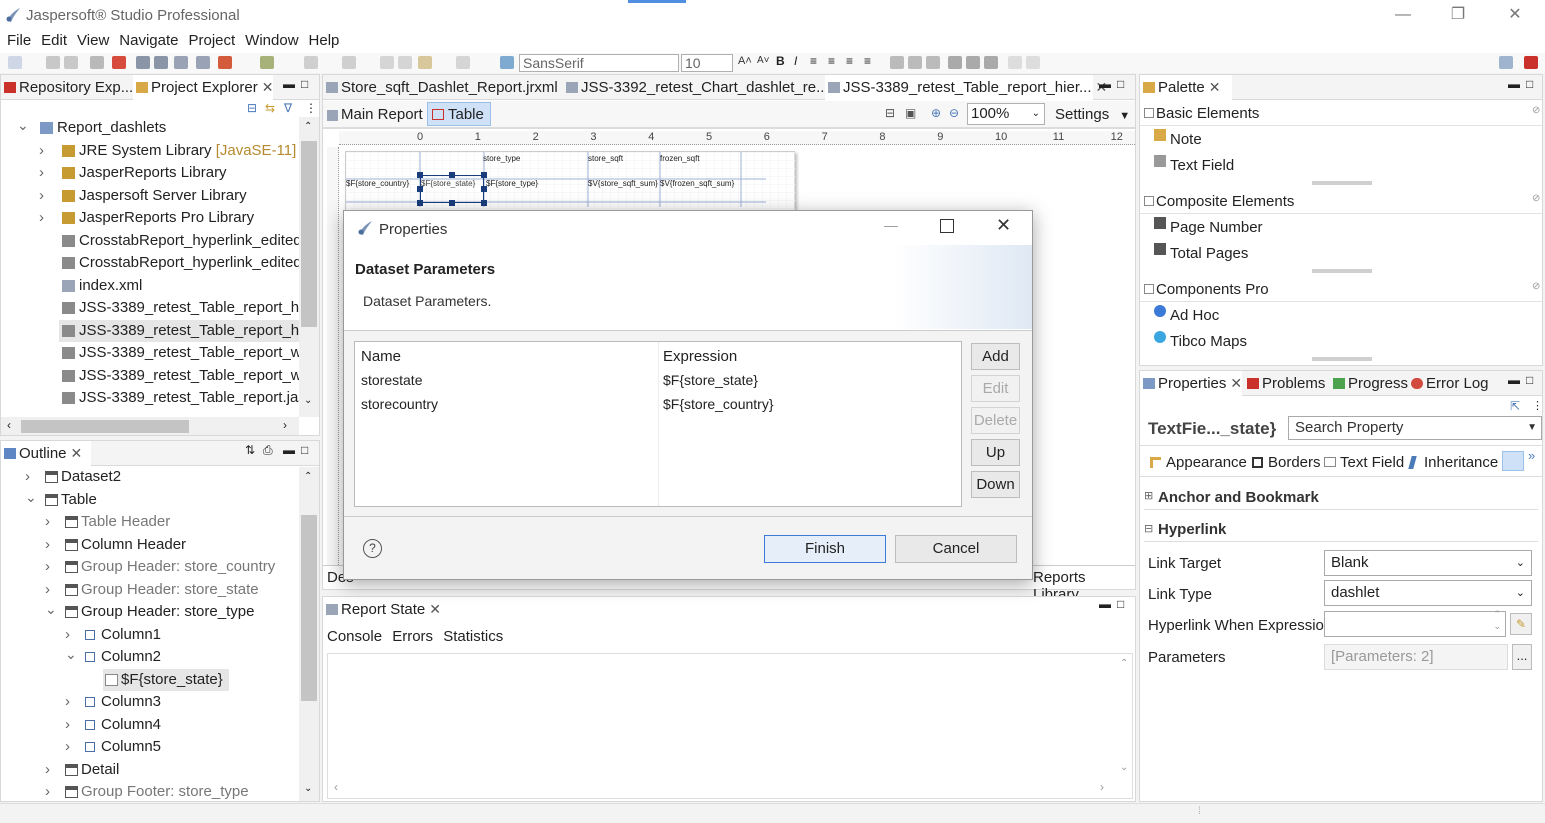  What do you see at coordinates (52, 40) in the screenshot?
I see `menu-edit: Edit` at bounding box center [52, 40].